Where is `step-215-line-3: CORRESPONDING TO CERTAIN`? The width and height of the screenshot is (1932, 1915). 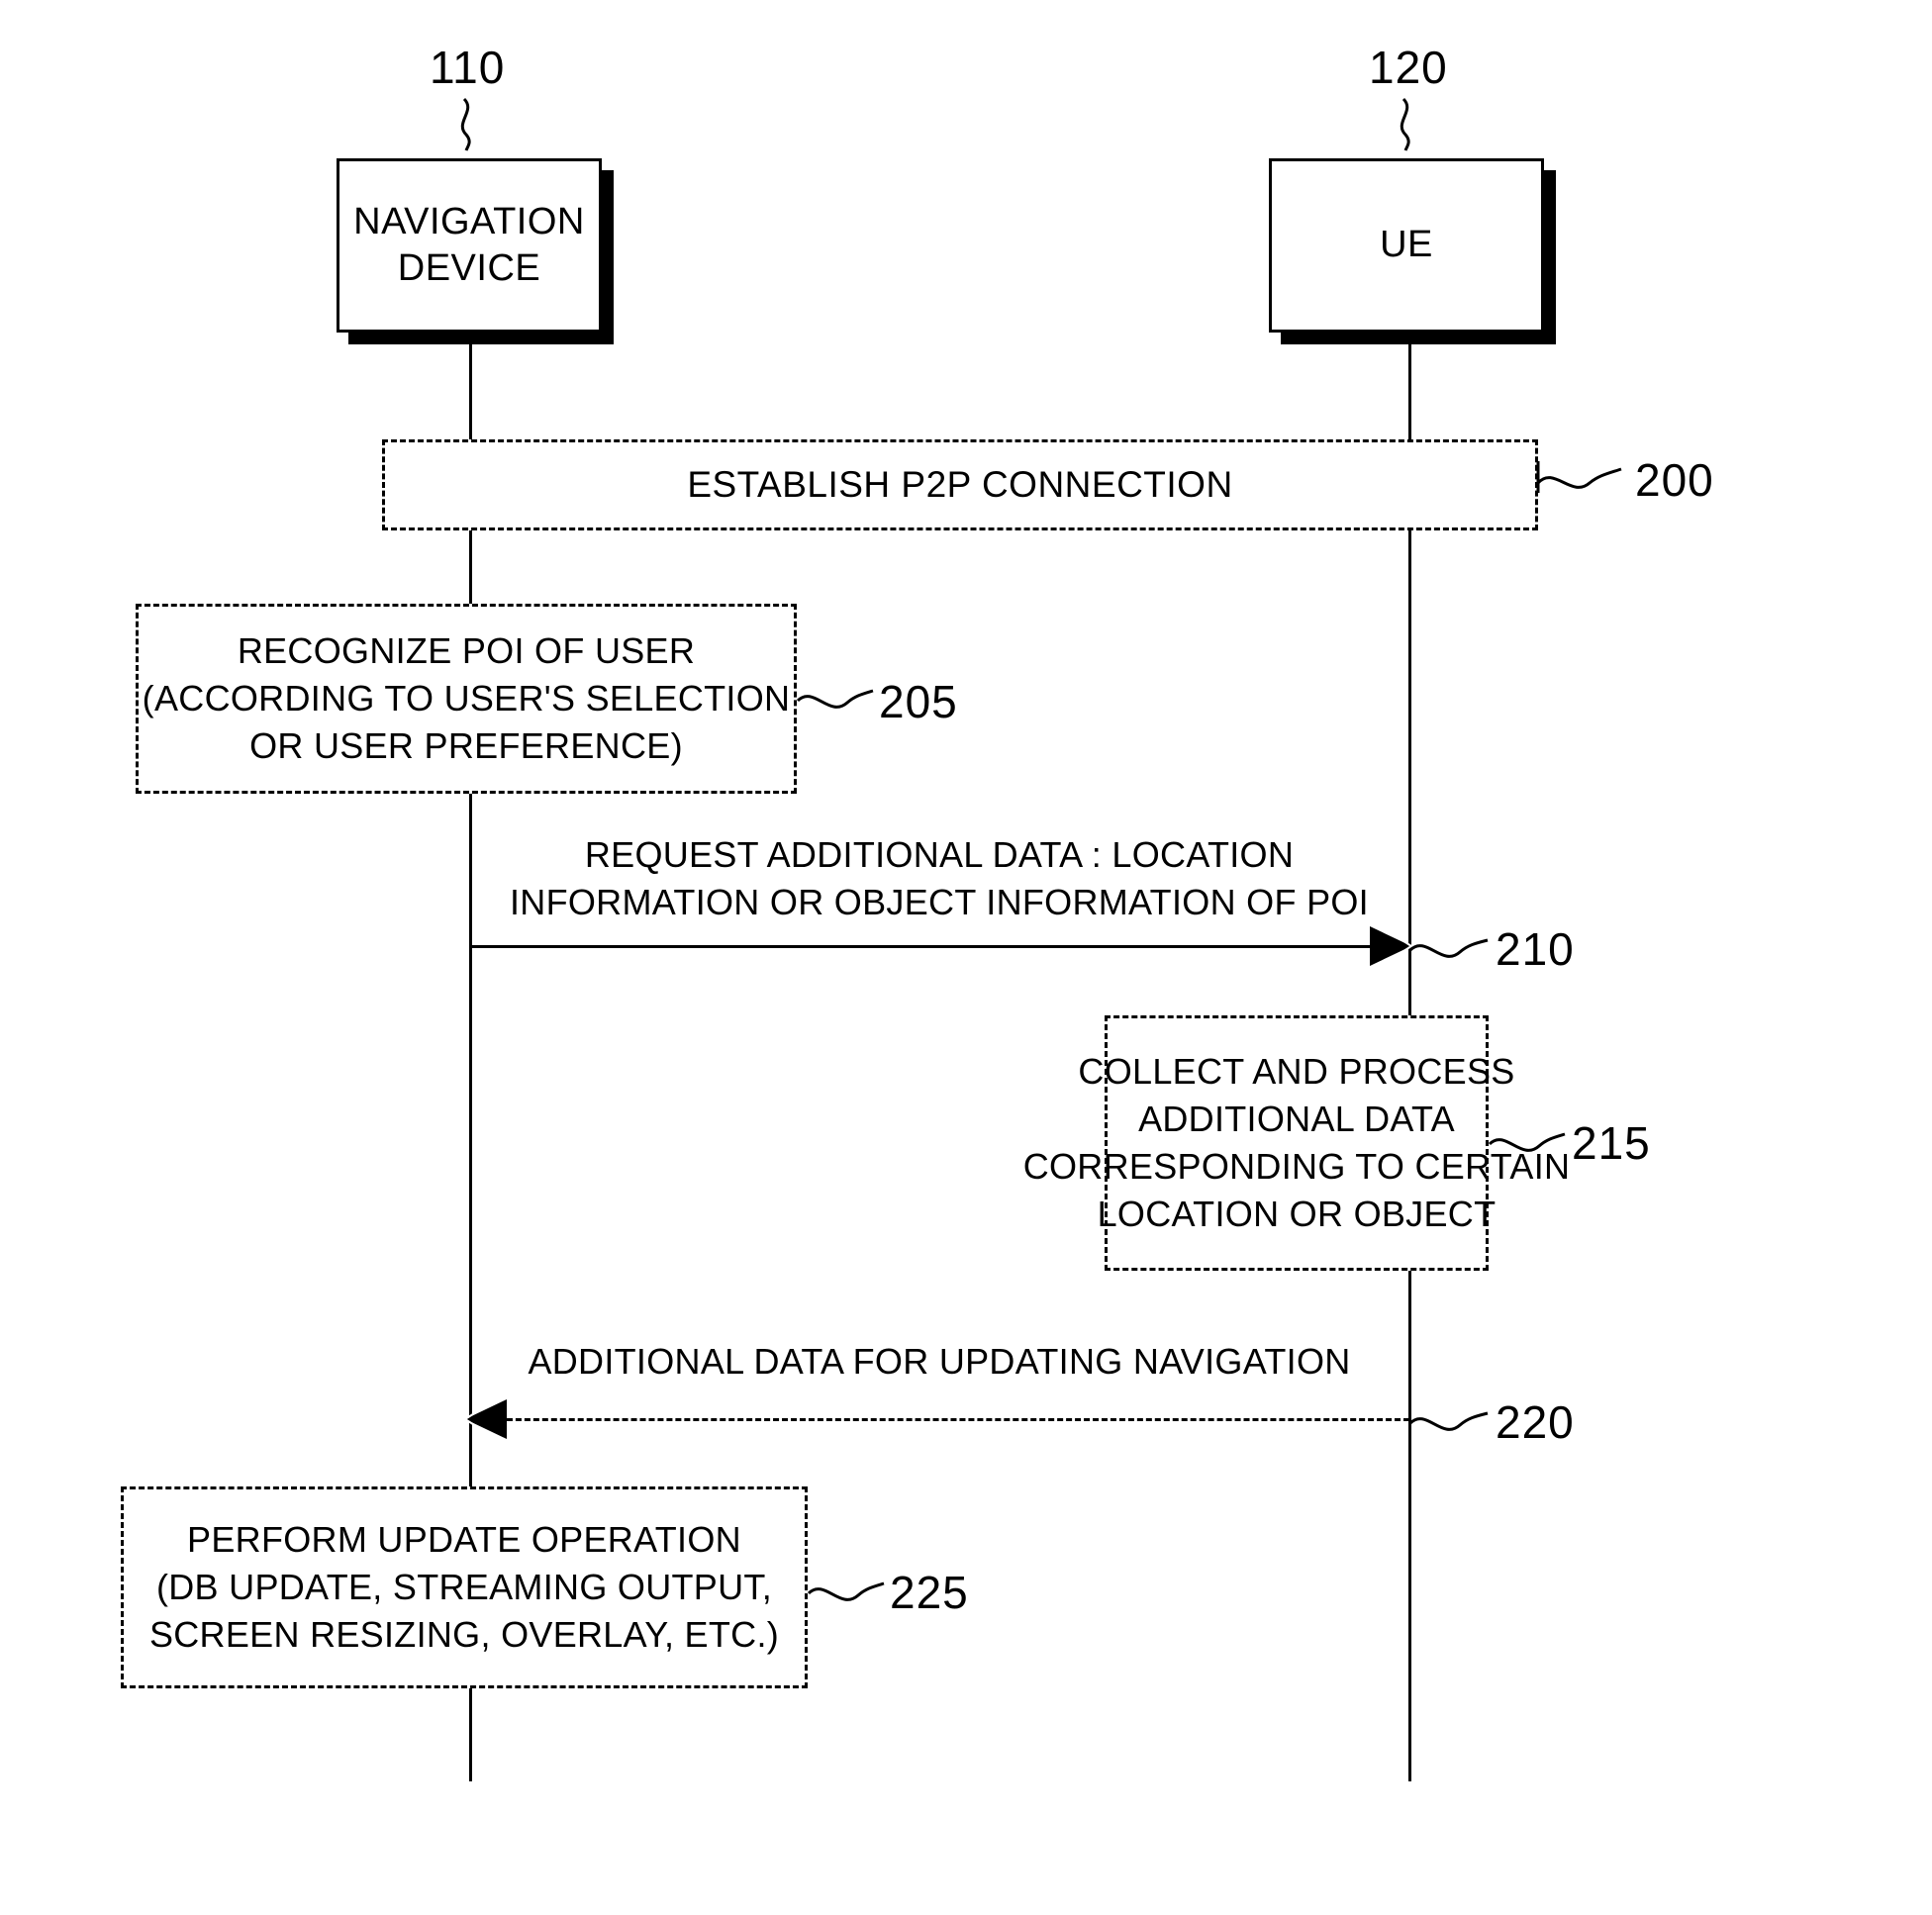
step-215-line-3: CORRESPONDING TO CERTAIN is located at coordinates (1296, 1166).